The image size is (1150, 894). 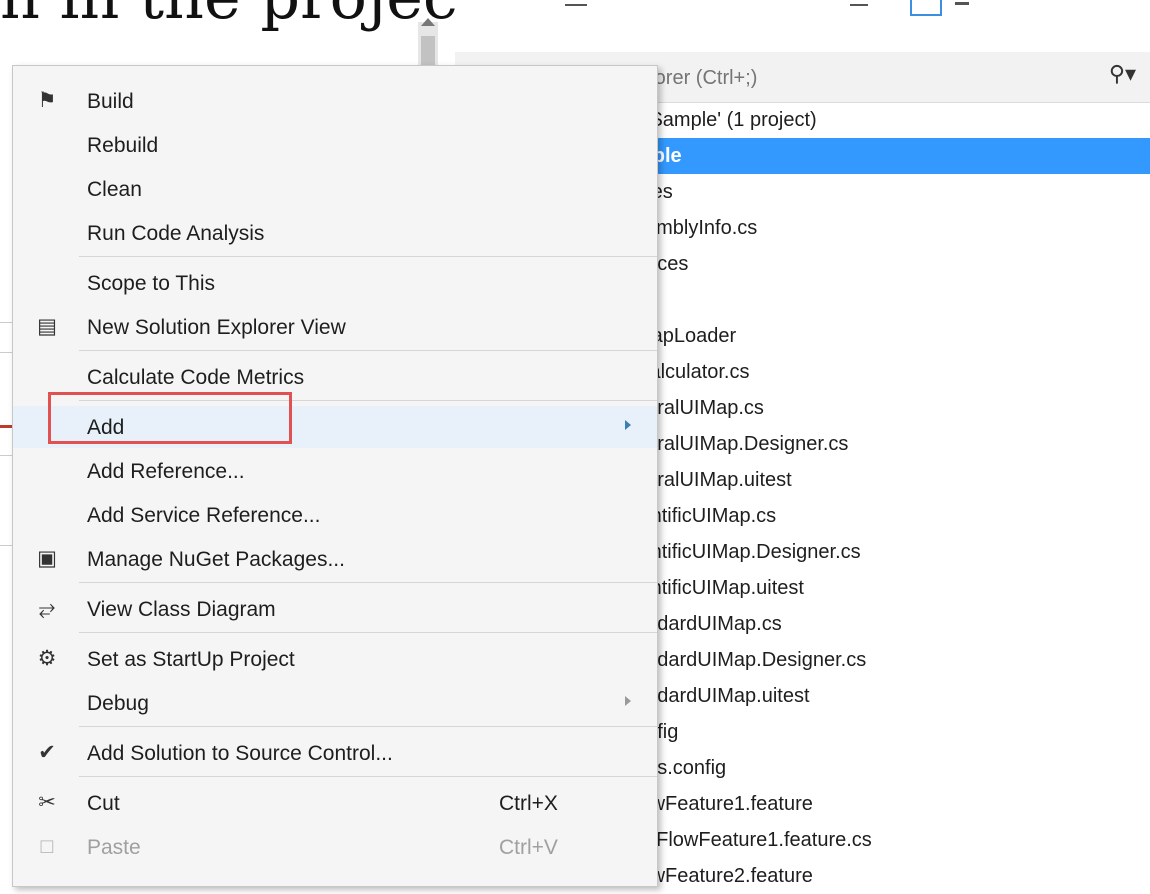 I want to click on gear-icon: ⚙, so click(x=47, y=658).